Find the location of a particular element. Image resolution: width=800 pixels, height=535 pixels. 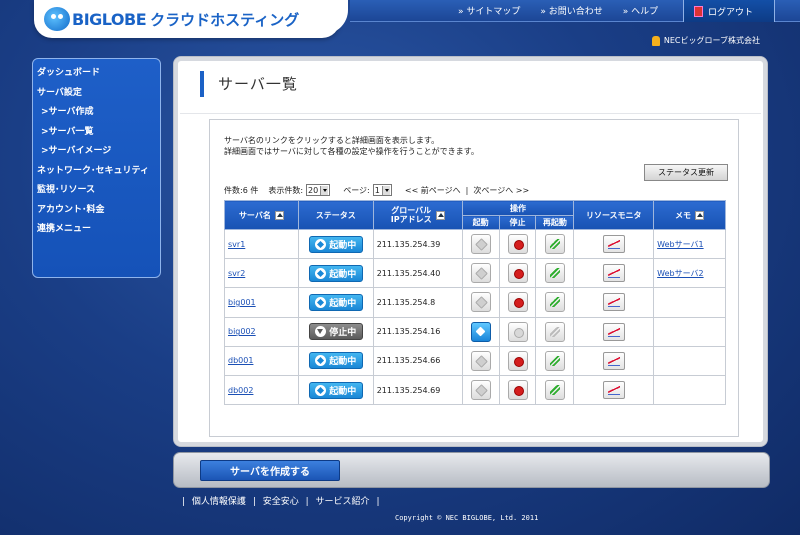

sidebar-item-dashboard: ダッシュボード is located at coordinates (96, 74).